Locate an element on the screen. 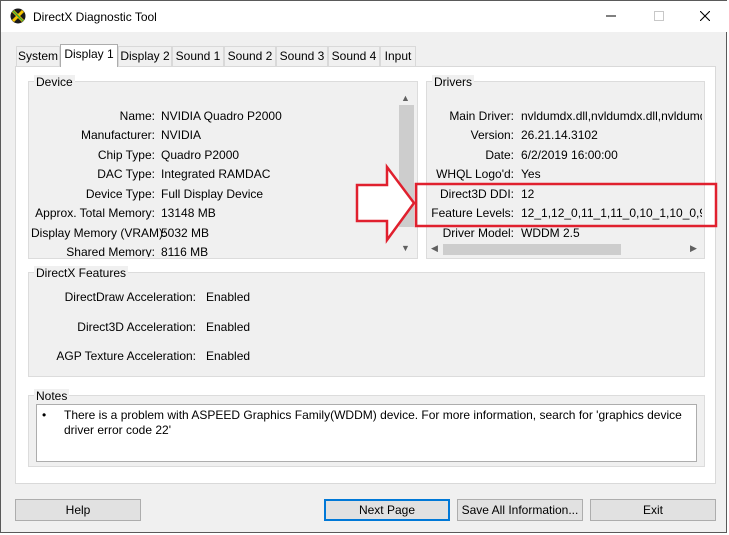  close-button is located at coordinates (705, 16).